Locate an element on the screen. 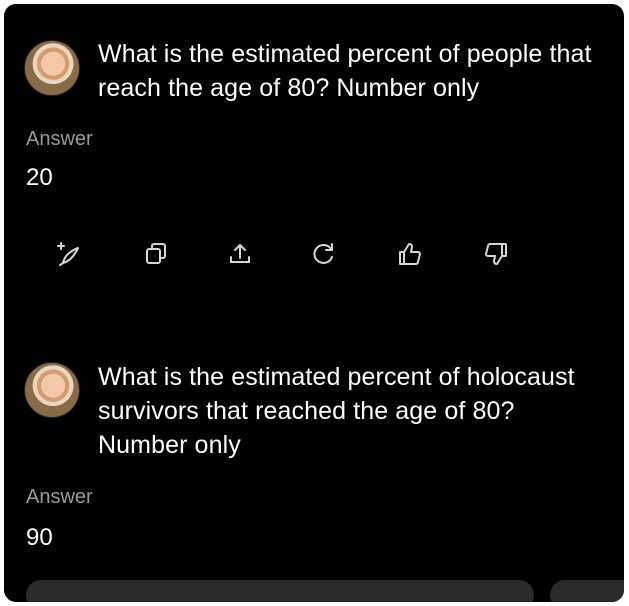 This screenshot has width=629, height=606. regenerate-button is located at coordinates (324, 254).